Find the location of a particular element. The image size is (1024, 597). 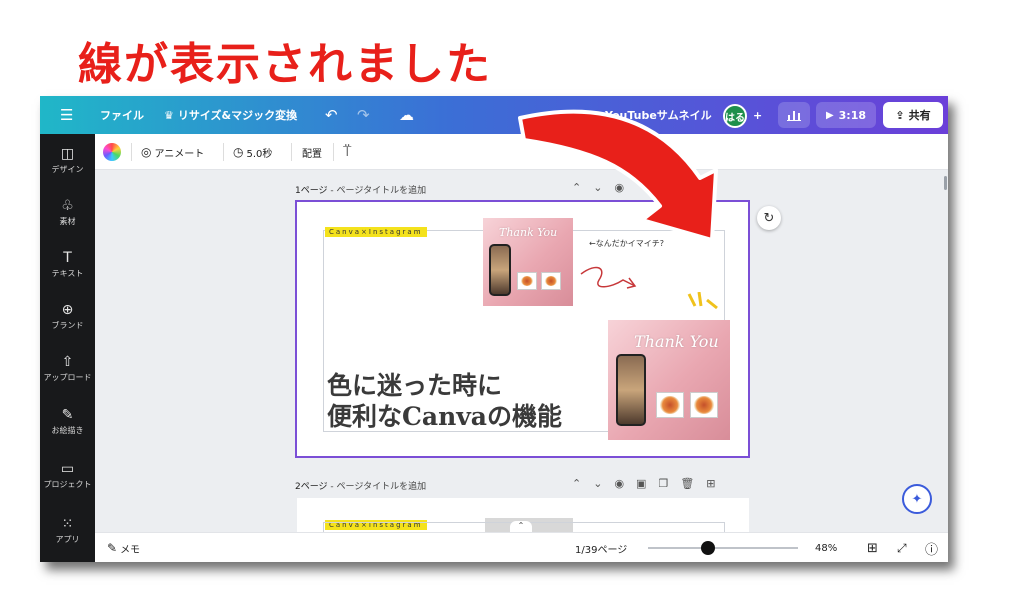

elements-icon: ♧ is located at coordinates (67, 206).